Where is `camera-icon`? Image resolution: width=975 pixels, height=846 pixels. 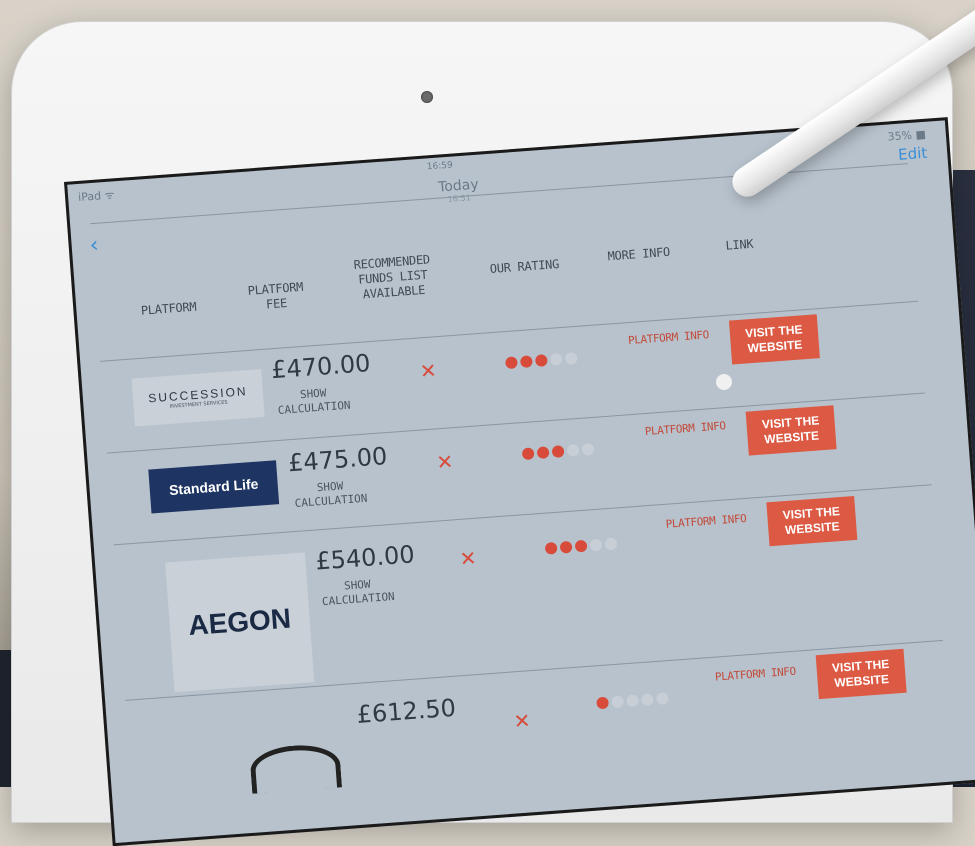
camera-icon is located at coordinates (427, 97).